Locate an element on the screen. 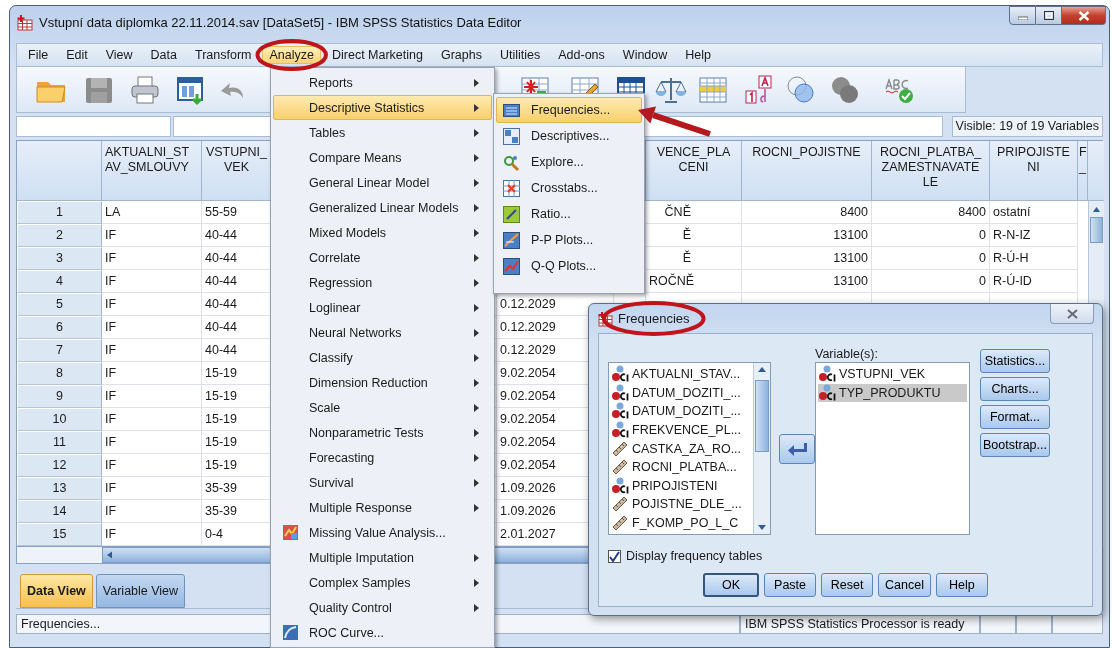 The height and width of the screenshot is (648, 1112). table-cell: R-Ú-H is located at coordinates (1034, 258).